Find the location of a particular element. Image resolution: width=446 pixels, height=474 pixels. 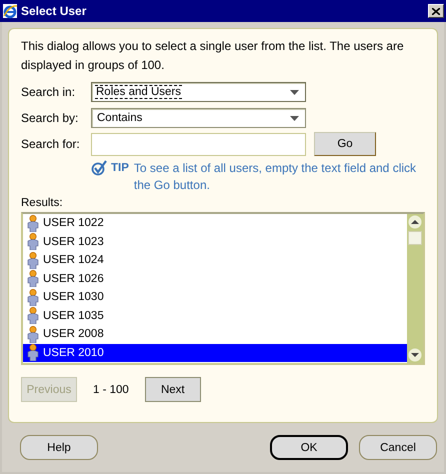

user-list-item: USER 1035 is located at coordinates (215, 315).